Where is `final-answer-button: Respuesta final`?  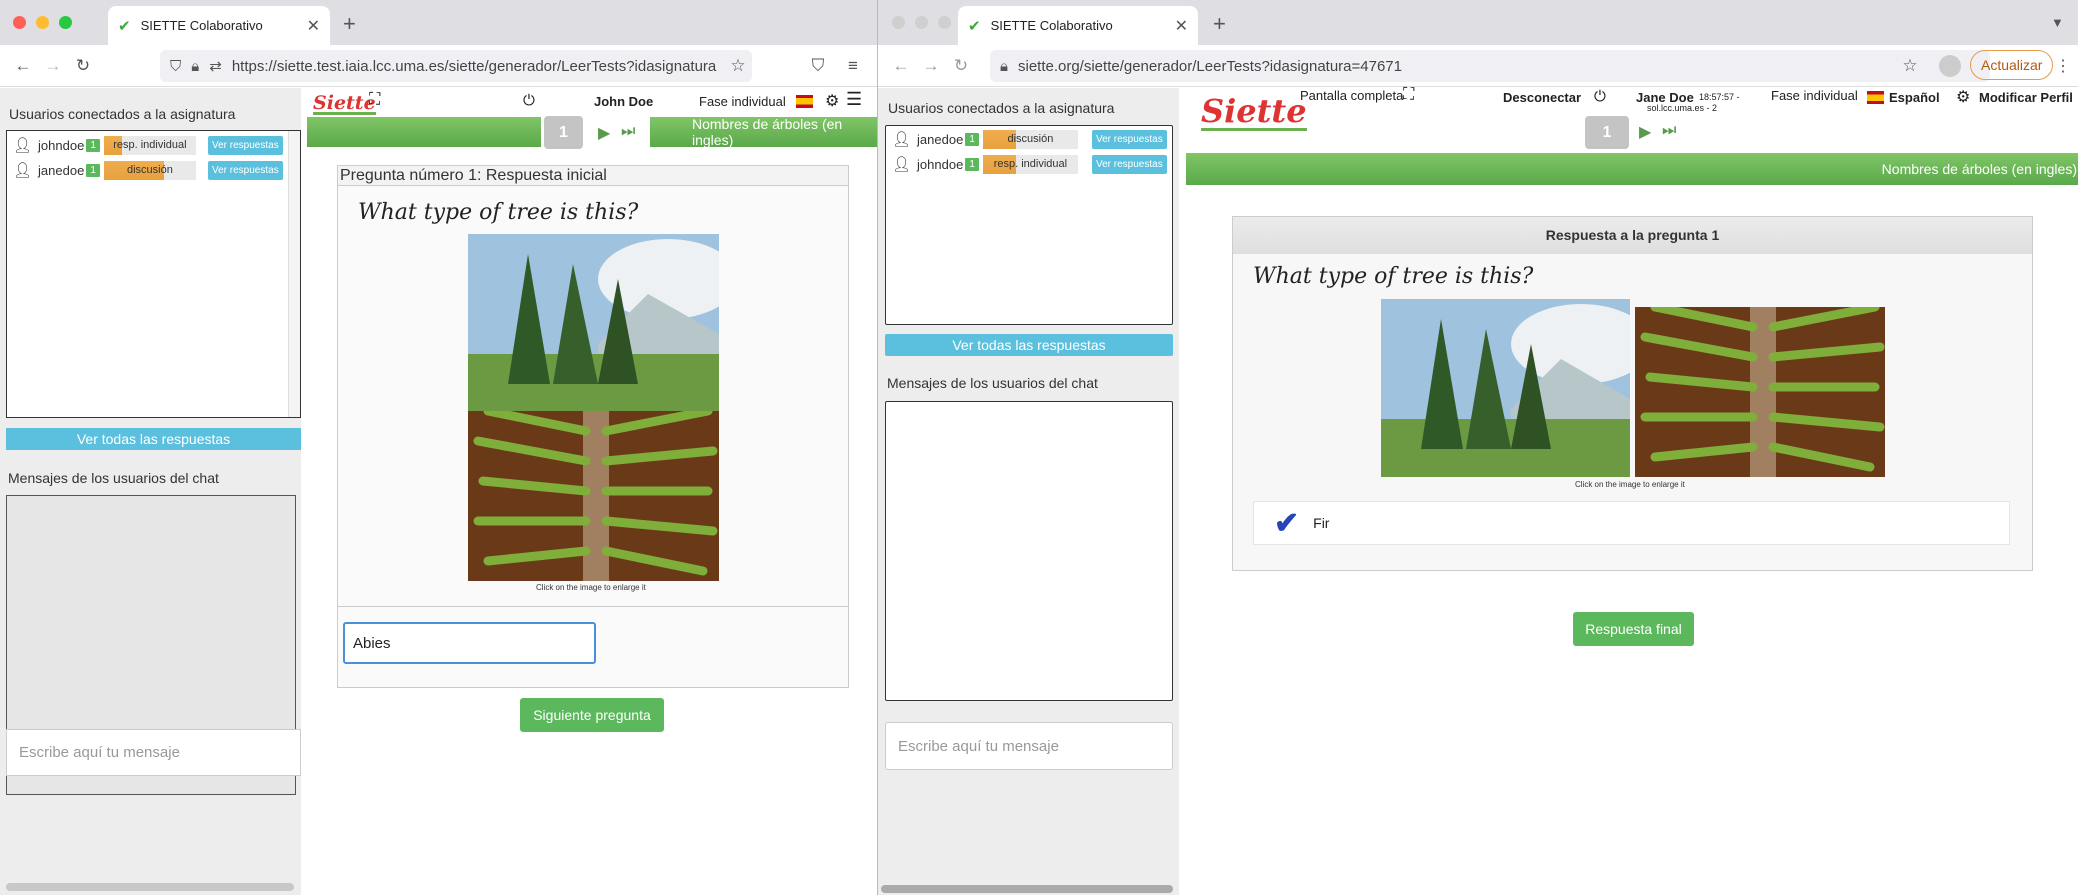
final-answer-button: Respuesta final is located at coordinates (1633, 629).